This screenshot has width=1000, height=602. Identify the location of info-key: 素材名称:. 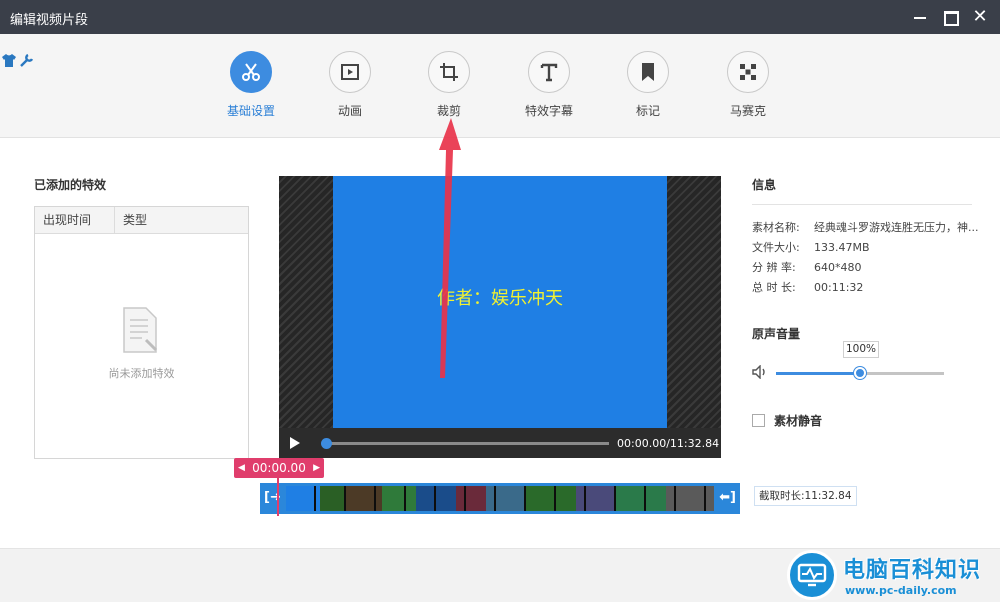
(776, 227).